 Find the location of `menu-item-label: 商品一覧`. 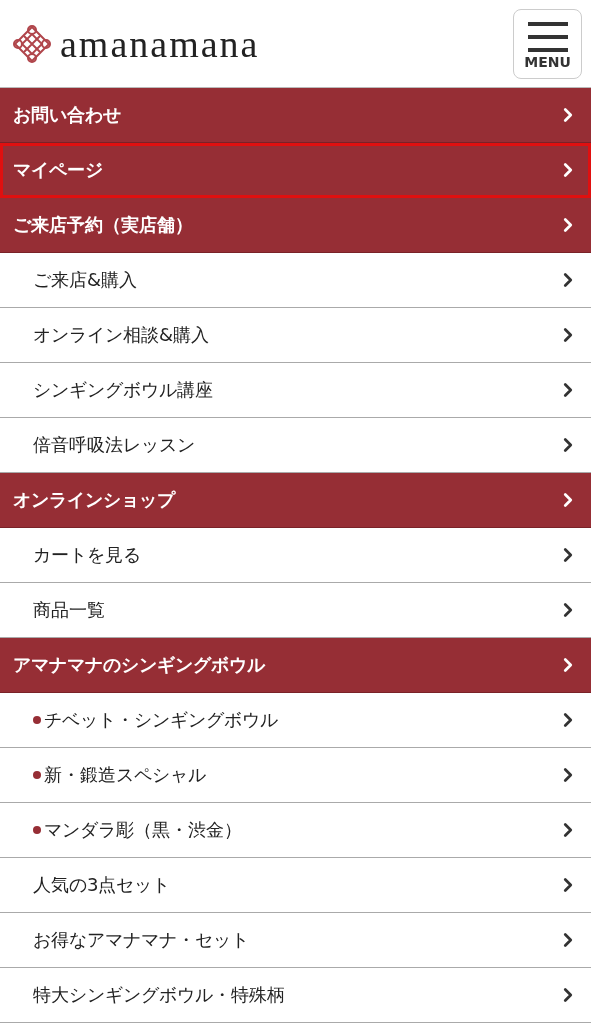

menu-item-label: 商品一覧 is located at coordinates (69, 610).